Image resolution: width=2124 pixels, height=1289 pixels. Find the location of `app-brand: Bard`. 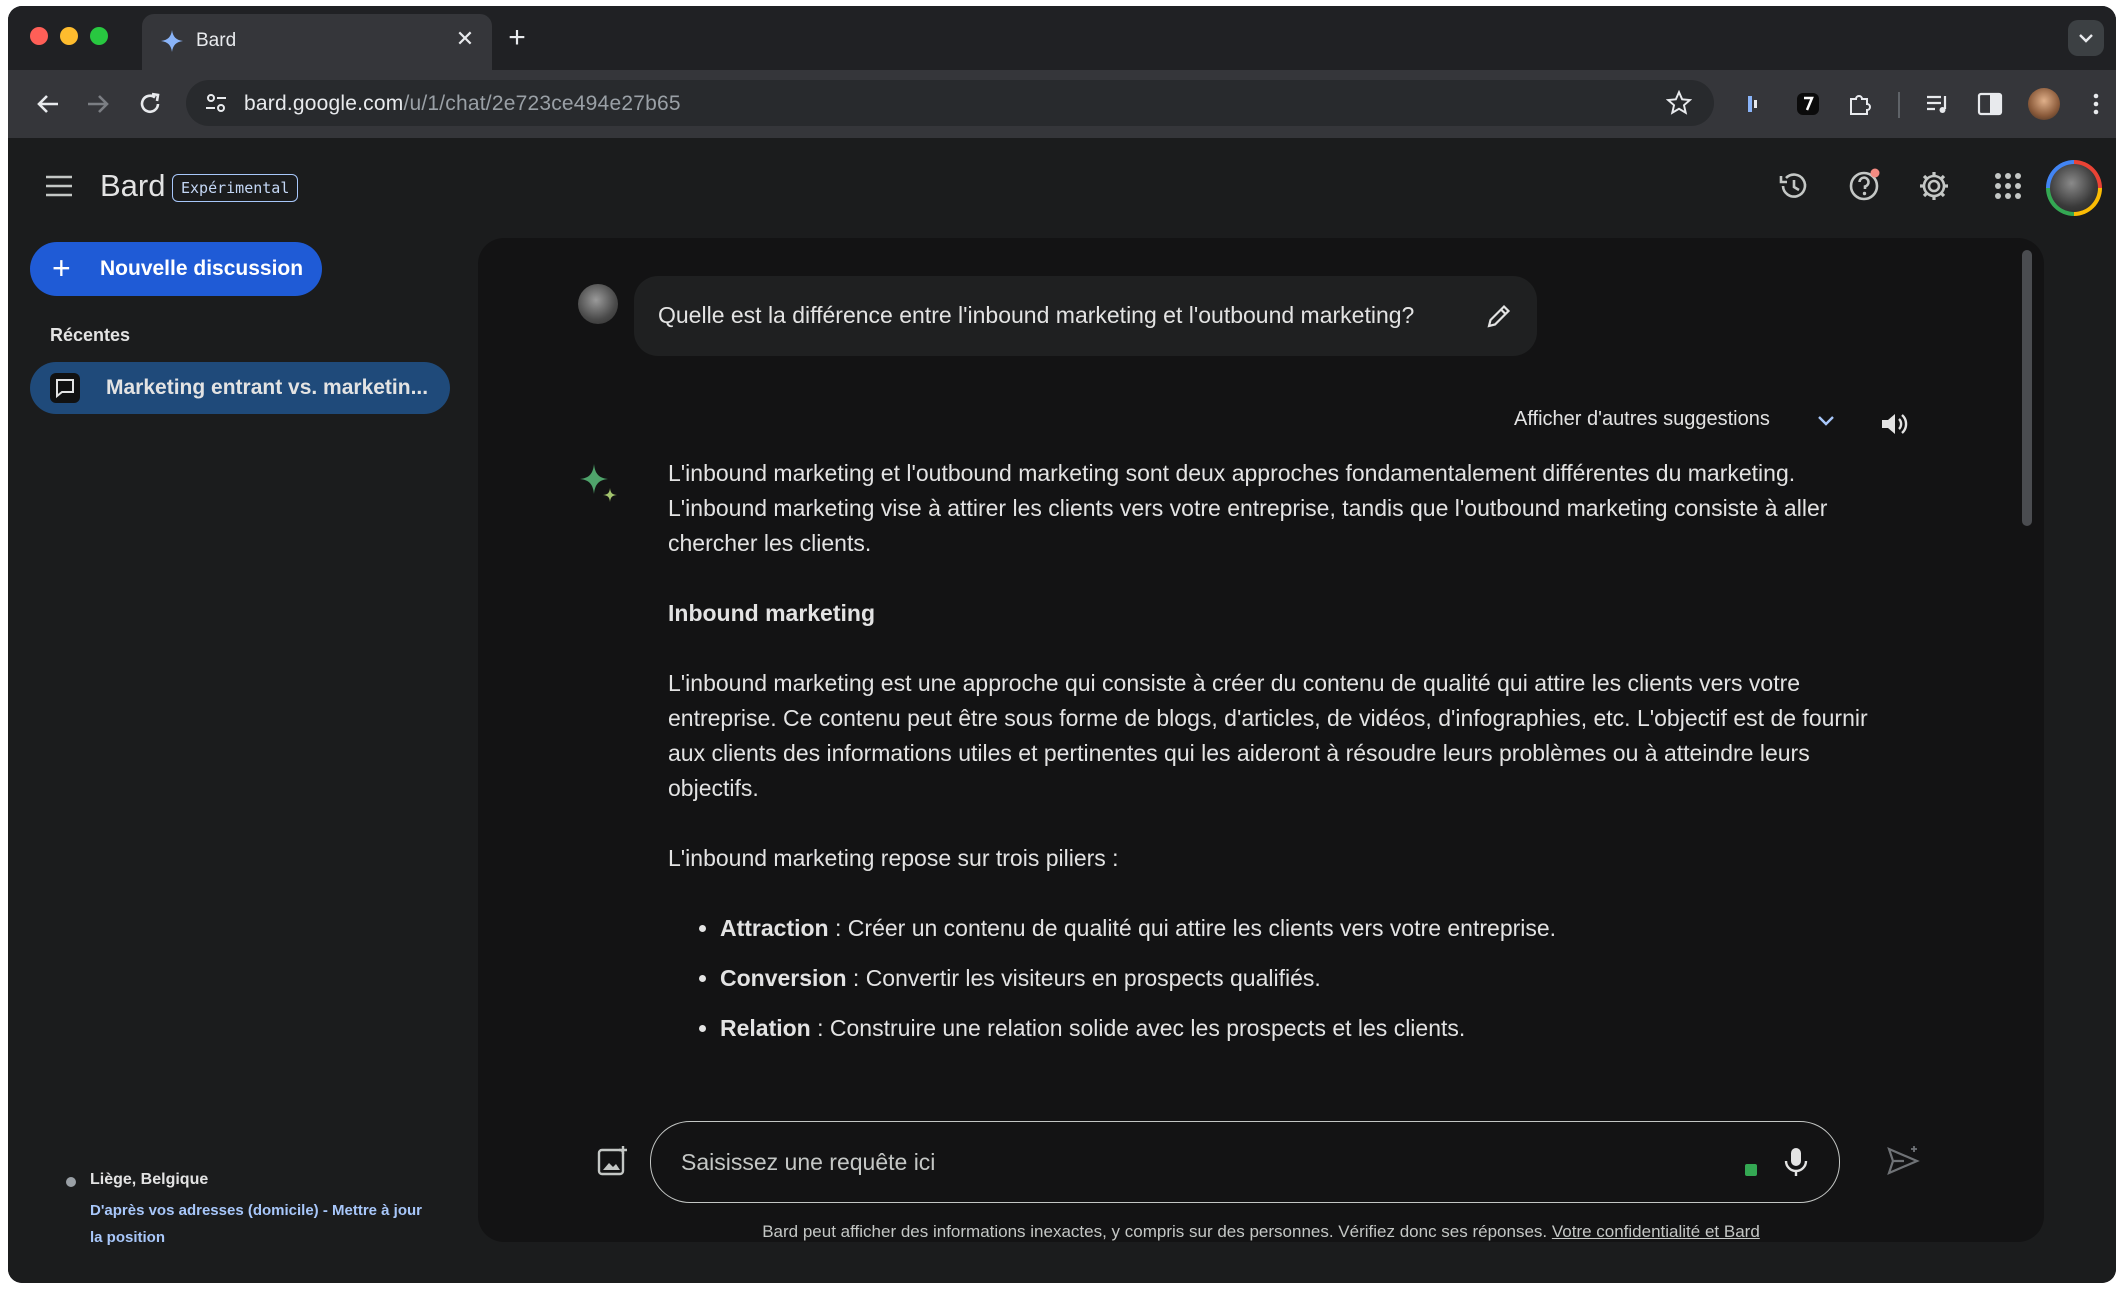

app-brand: Bard is located at coordinates (132, 186).